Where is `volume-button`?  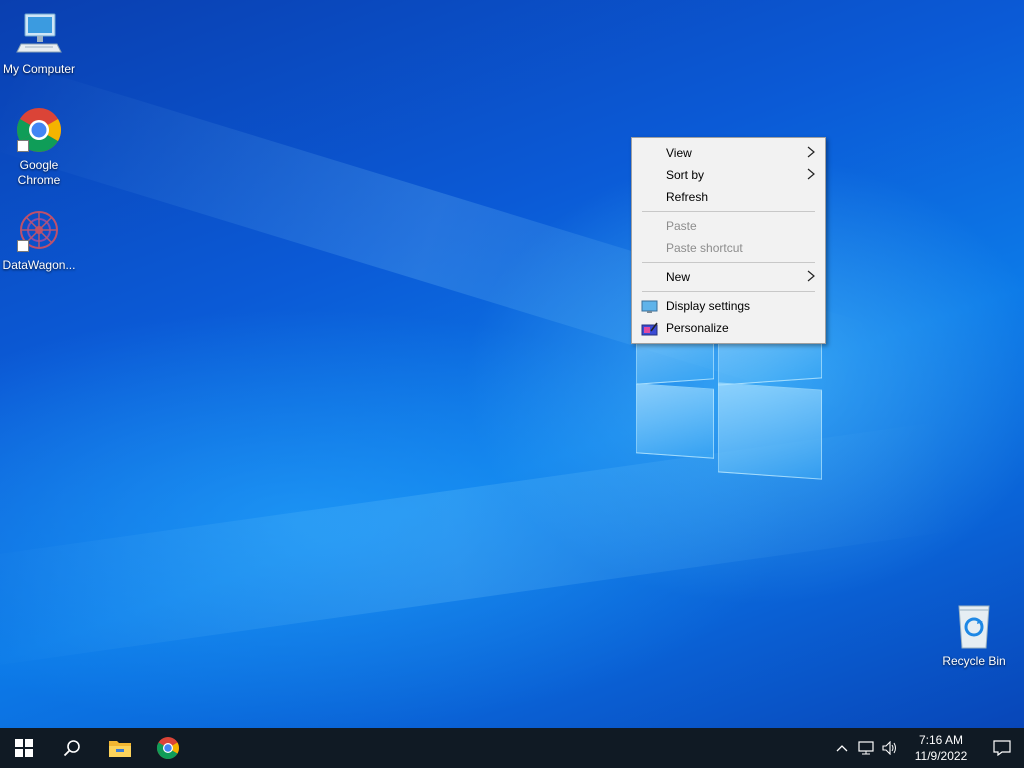 volume-button is located at coordinates (890, 748).